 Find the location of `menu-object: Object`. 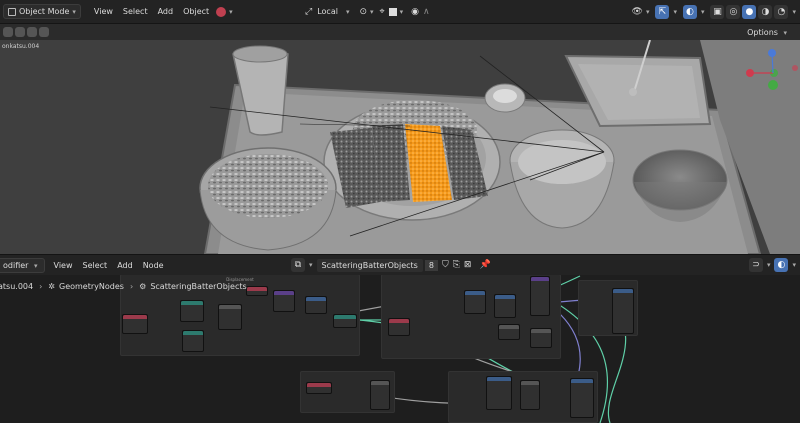

menu-object: Object is located at coordinates (196, 11).